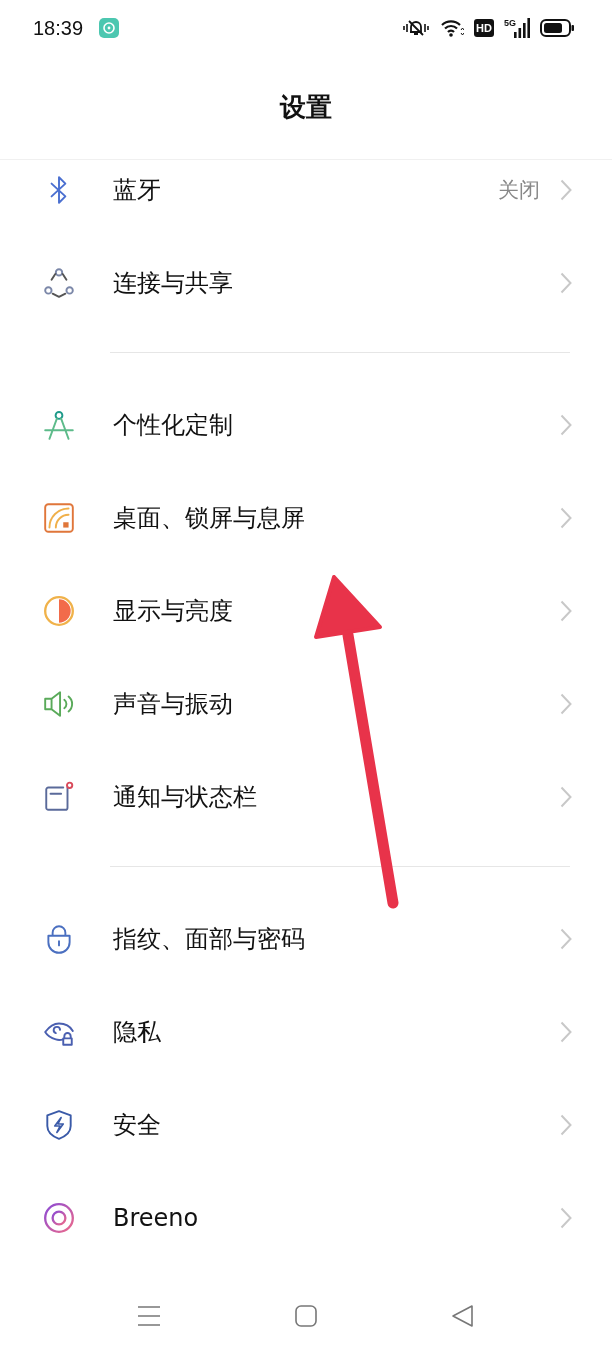  I want to click on settings-row: 指纹、面部与密码, so click(306, 938).